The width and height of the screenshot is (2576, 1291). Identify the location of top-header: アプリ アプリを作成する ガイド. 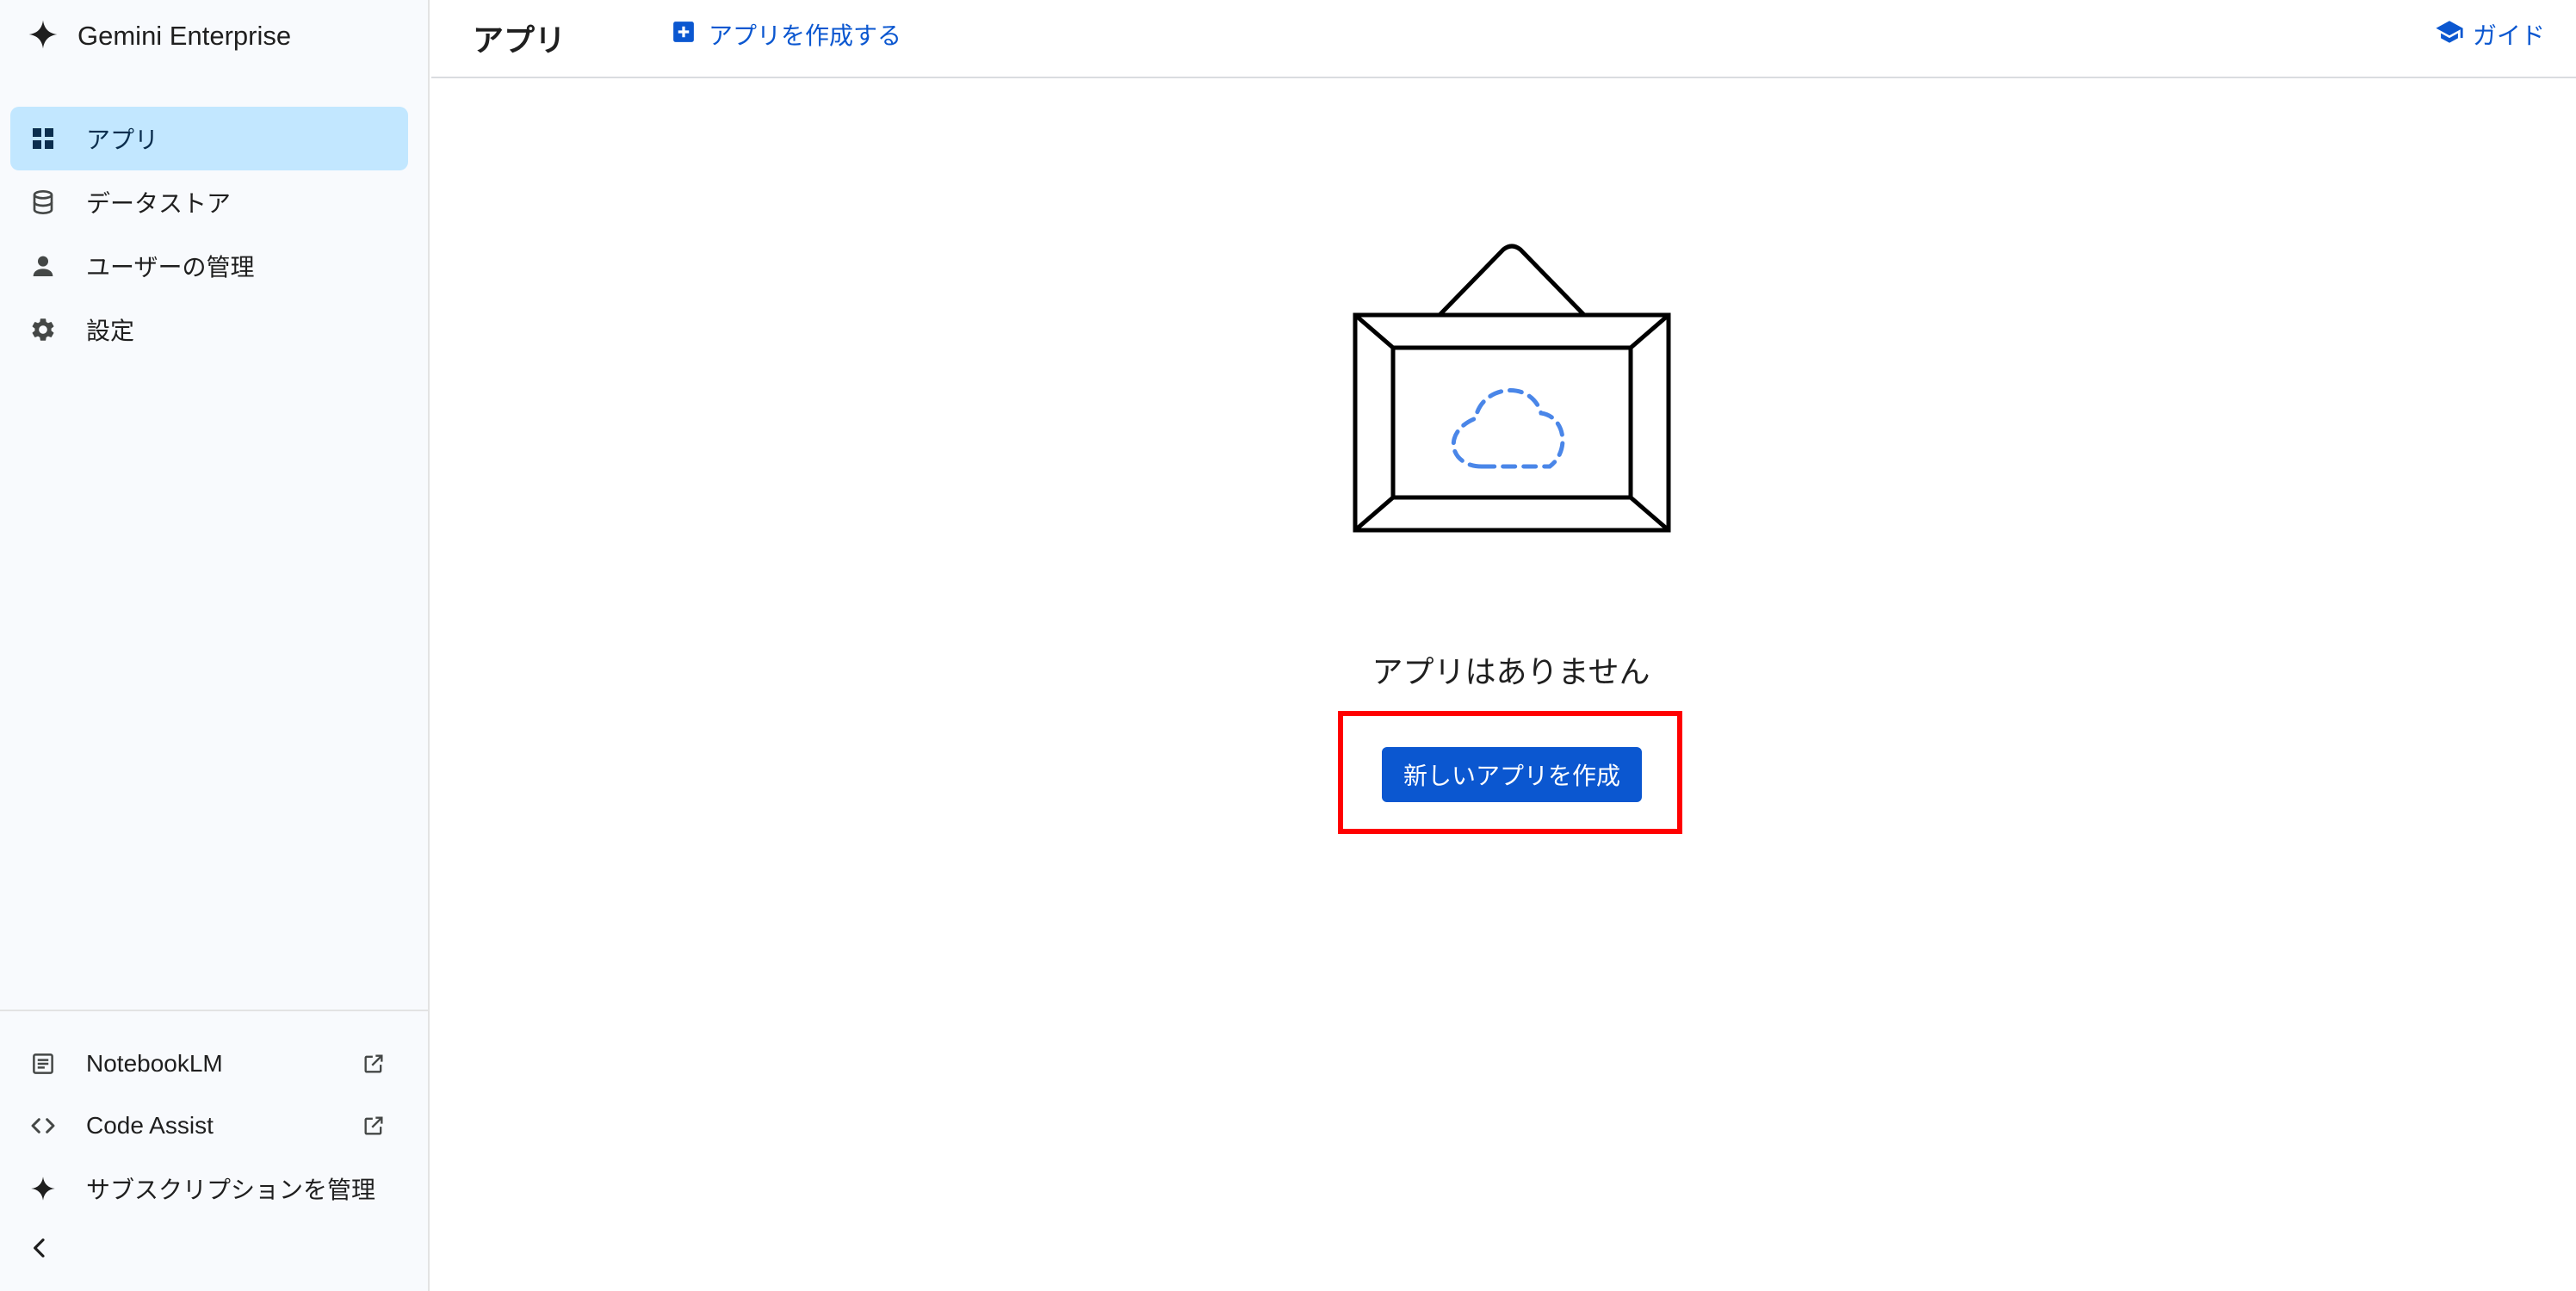
(1504, 39).